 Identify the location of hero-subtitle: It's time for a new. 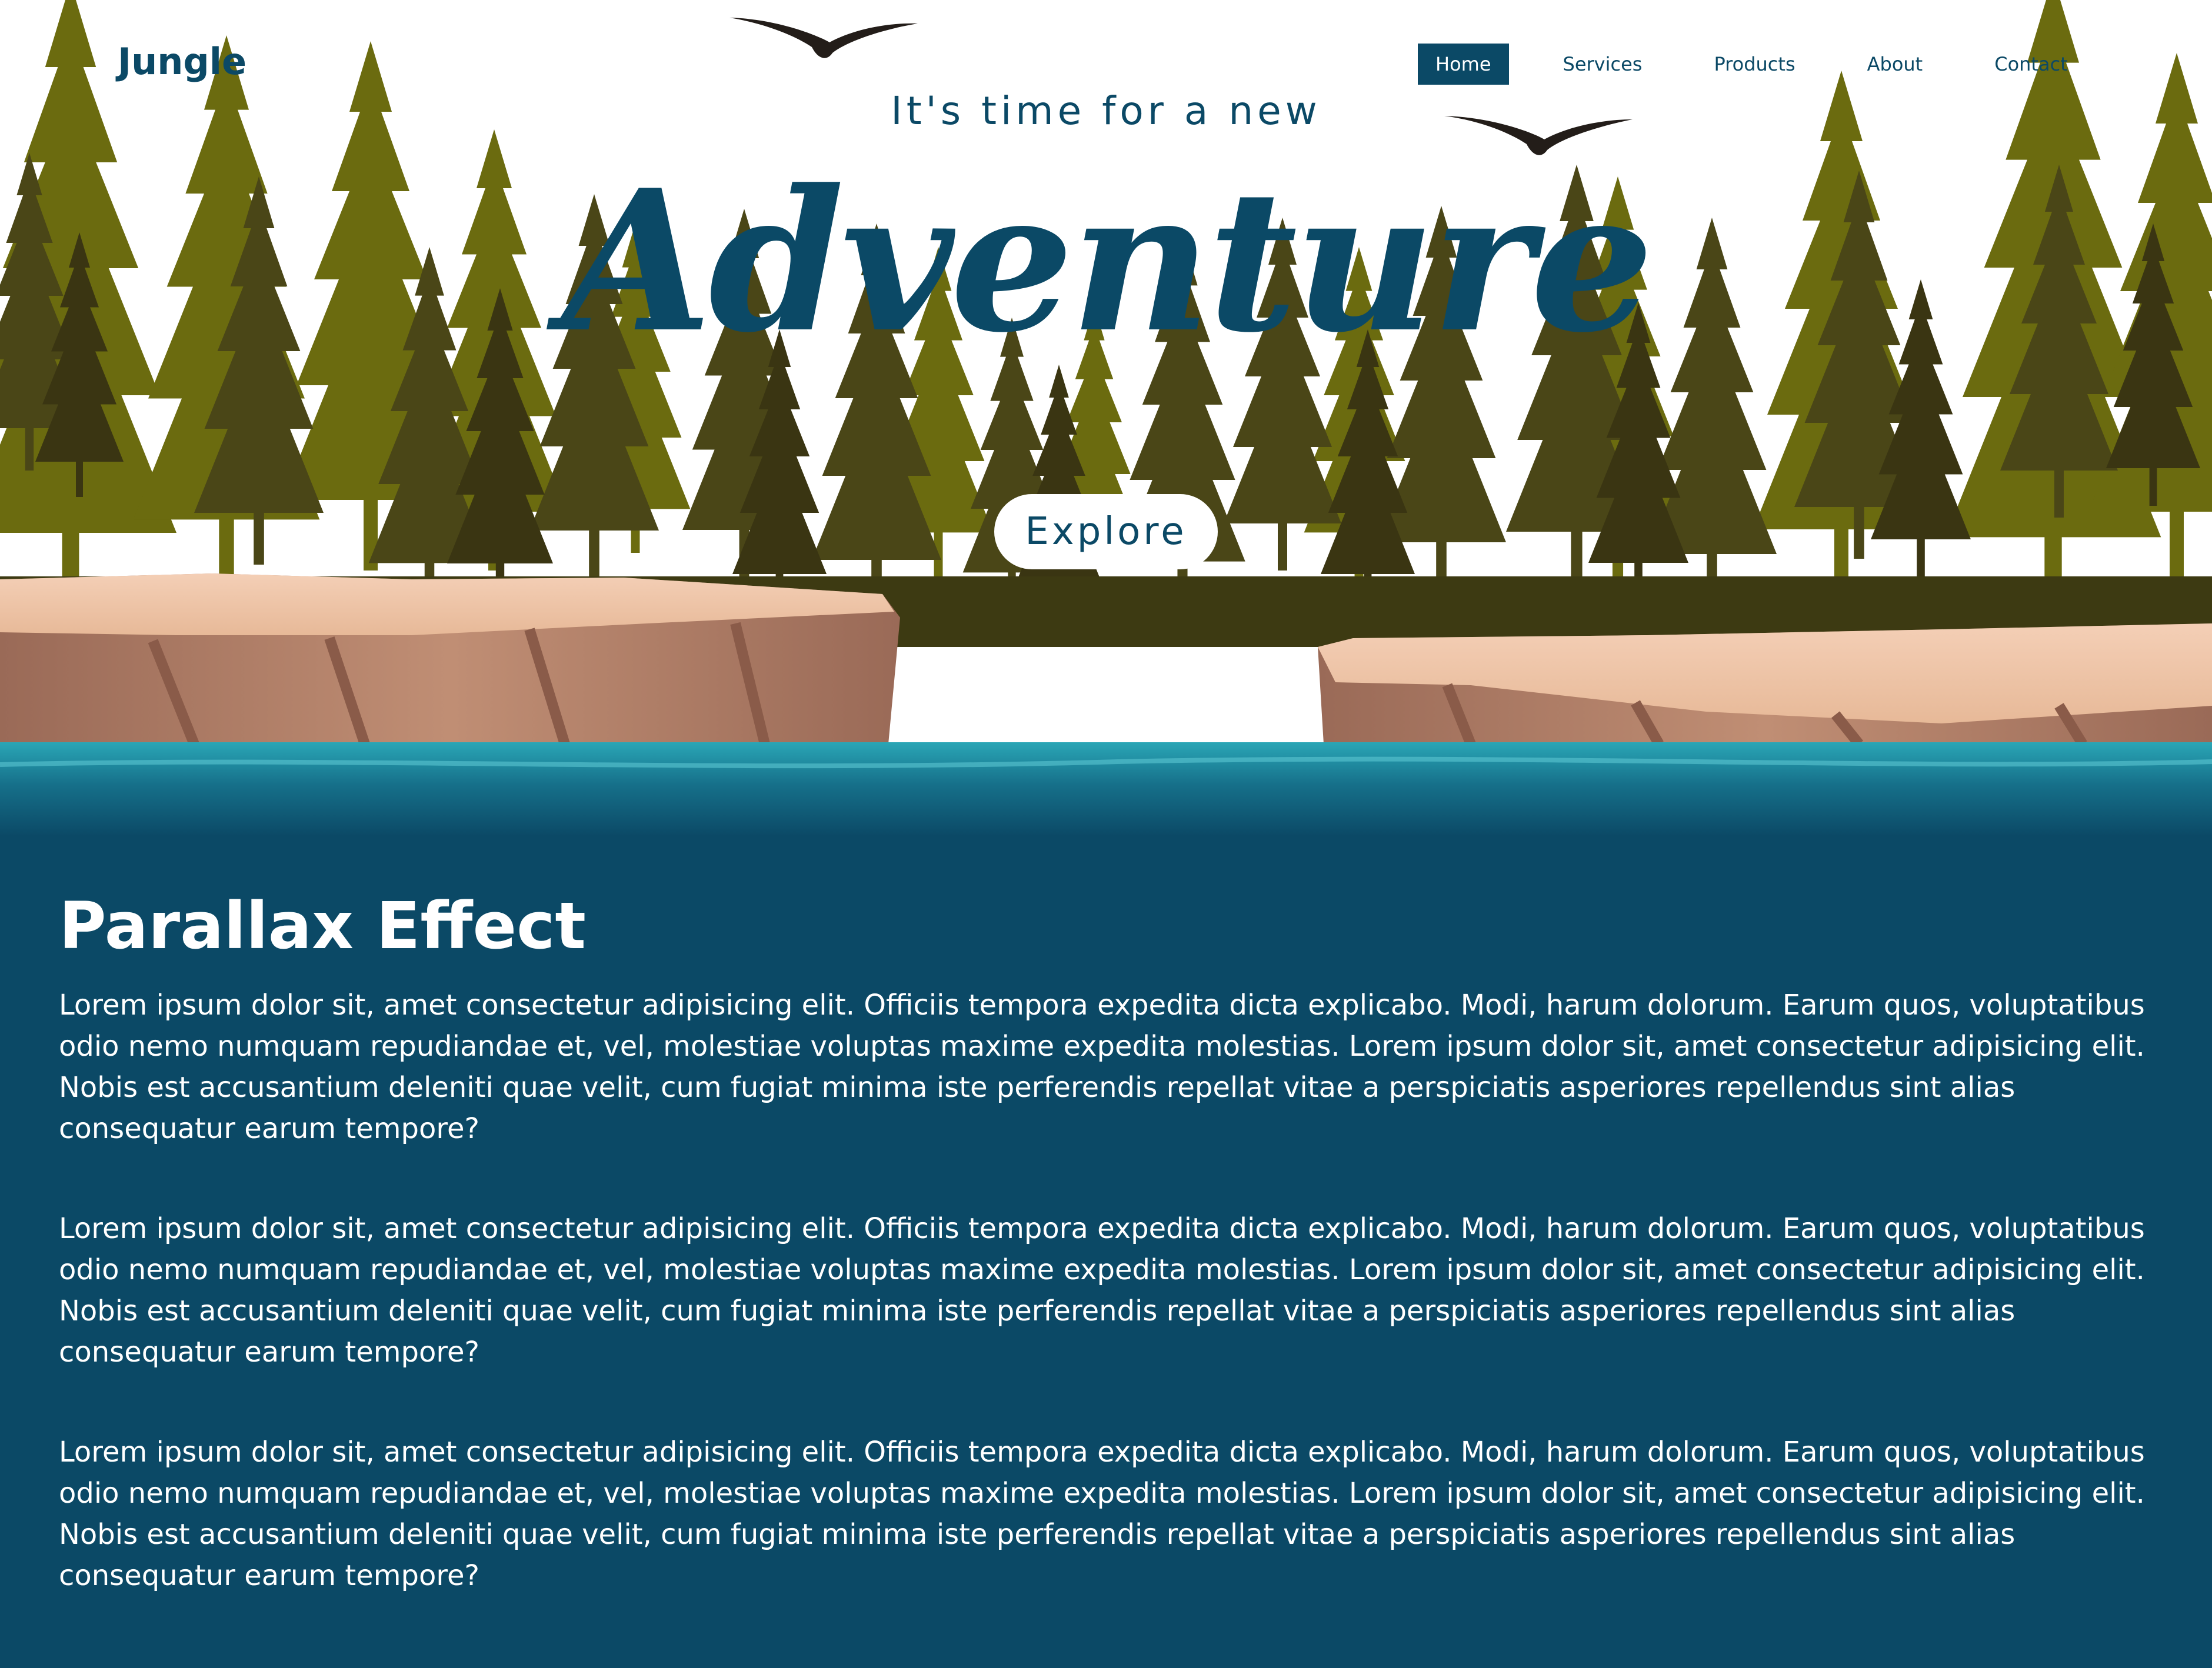
(1106, 111).